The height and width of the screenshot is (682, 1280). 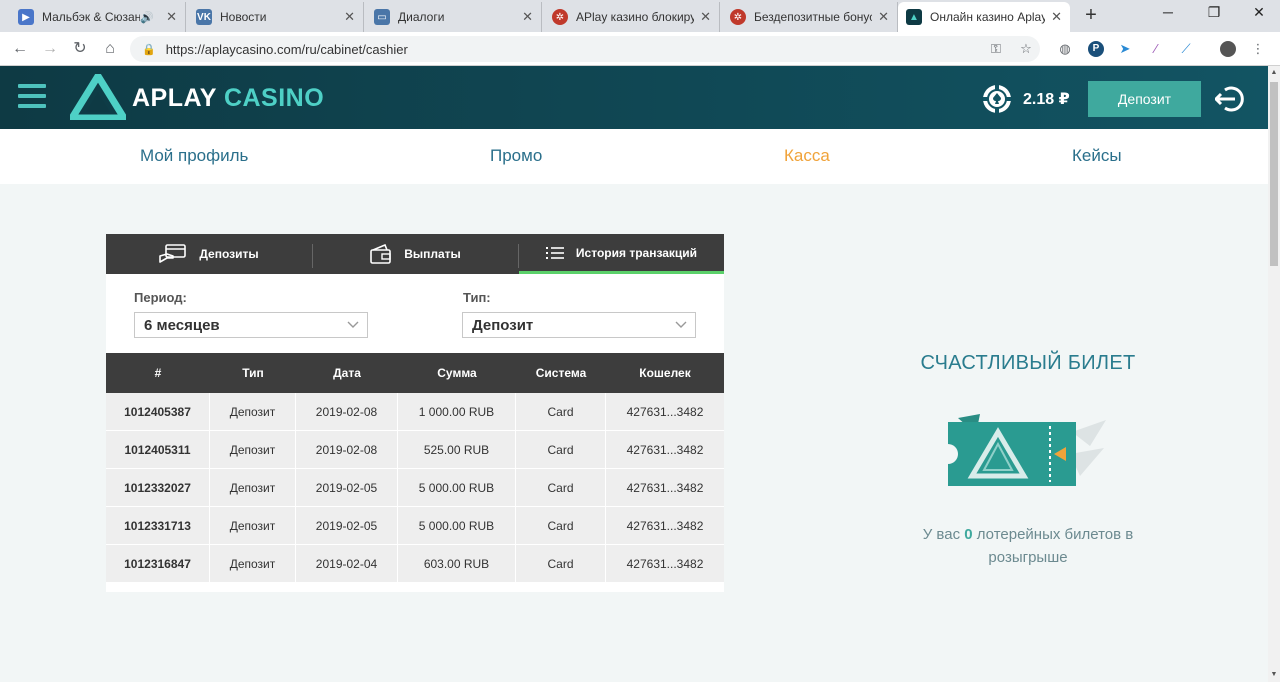 I want to click on tab-label: Выплаты, so click(x=432, y=254).